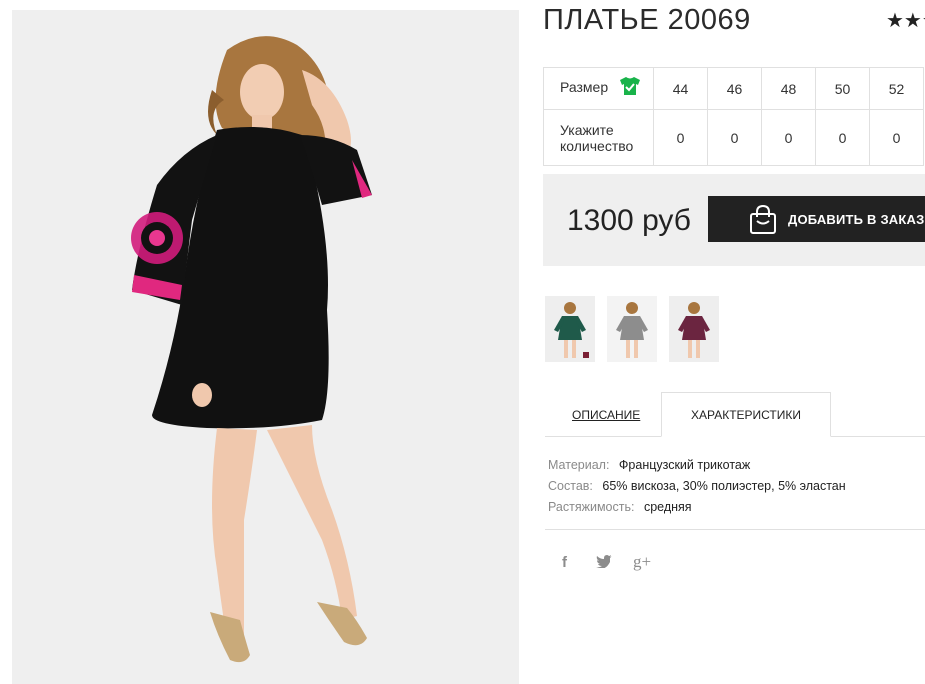  What do you see at coordinates (856, 219) in the screenshot?
I see `add-to-order-label: ДОБАВИТЬ В ЗАКАЗ` at bounding box center [856, 219].